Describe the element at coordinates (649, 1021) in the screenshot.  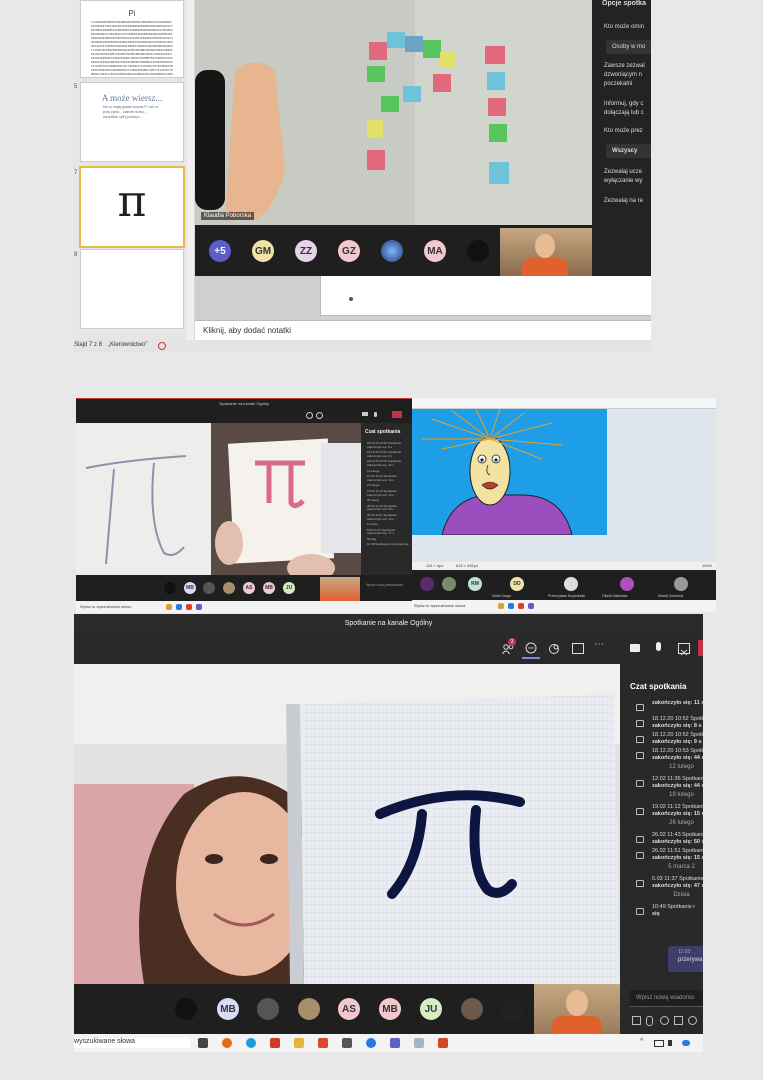
I see `attach-icon` at that location.